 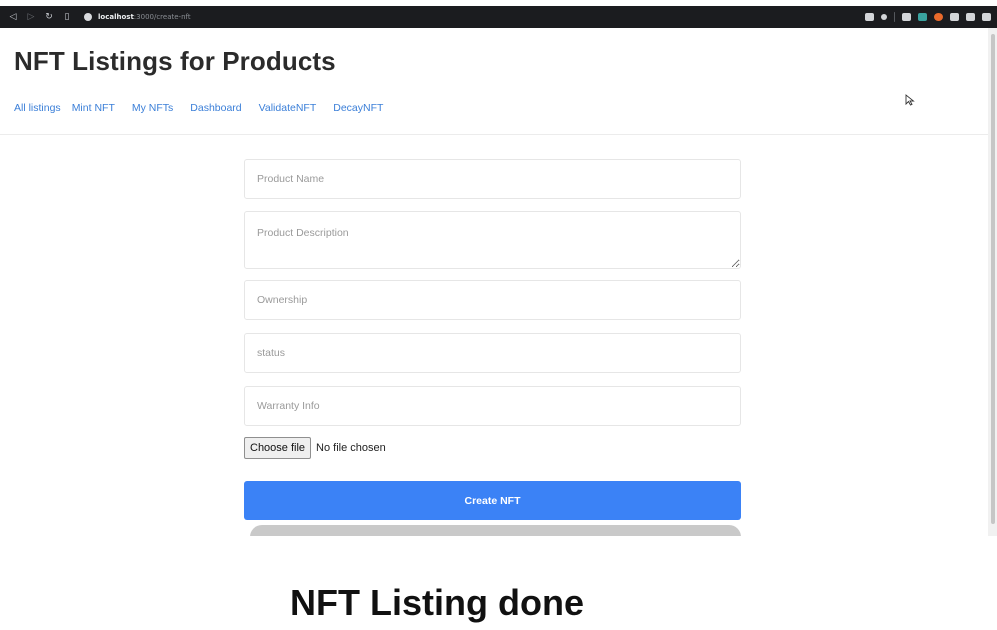 I want to click on sidebar-icon, so click(x=970, y=17).